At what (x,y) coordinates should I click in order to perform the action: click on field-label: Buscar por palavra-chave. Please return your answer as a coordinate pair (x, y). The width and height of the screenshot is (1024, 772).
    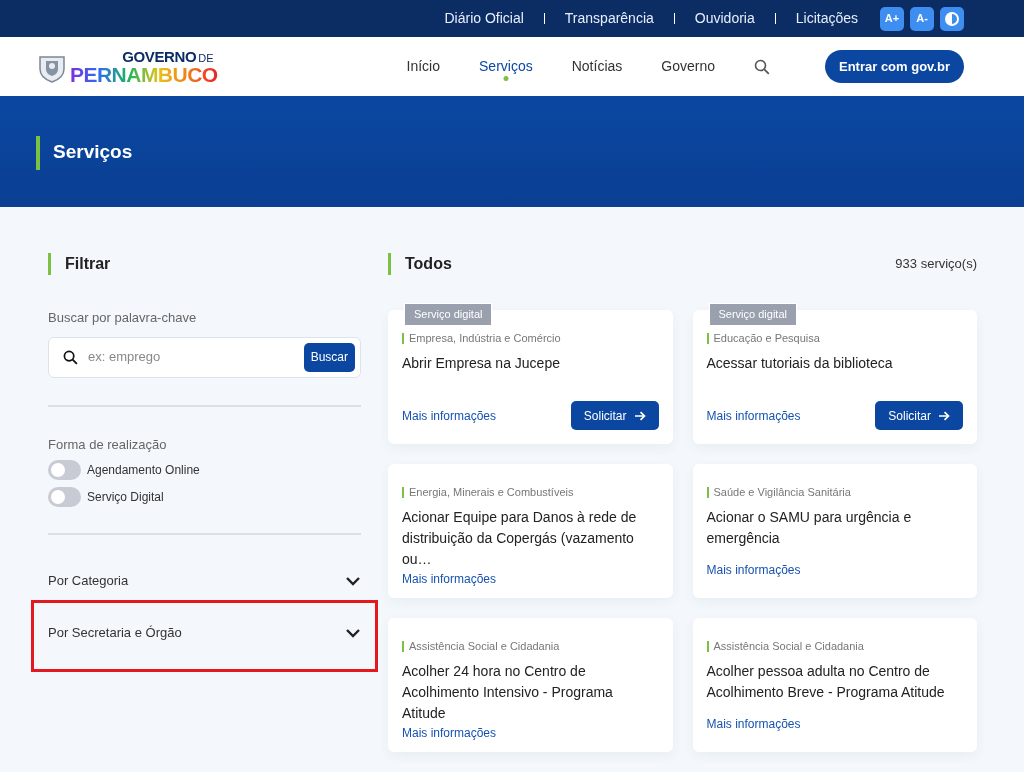
    Looking at the image, I should click on (123, 318).